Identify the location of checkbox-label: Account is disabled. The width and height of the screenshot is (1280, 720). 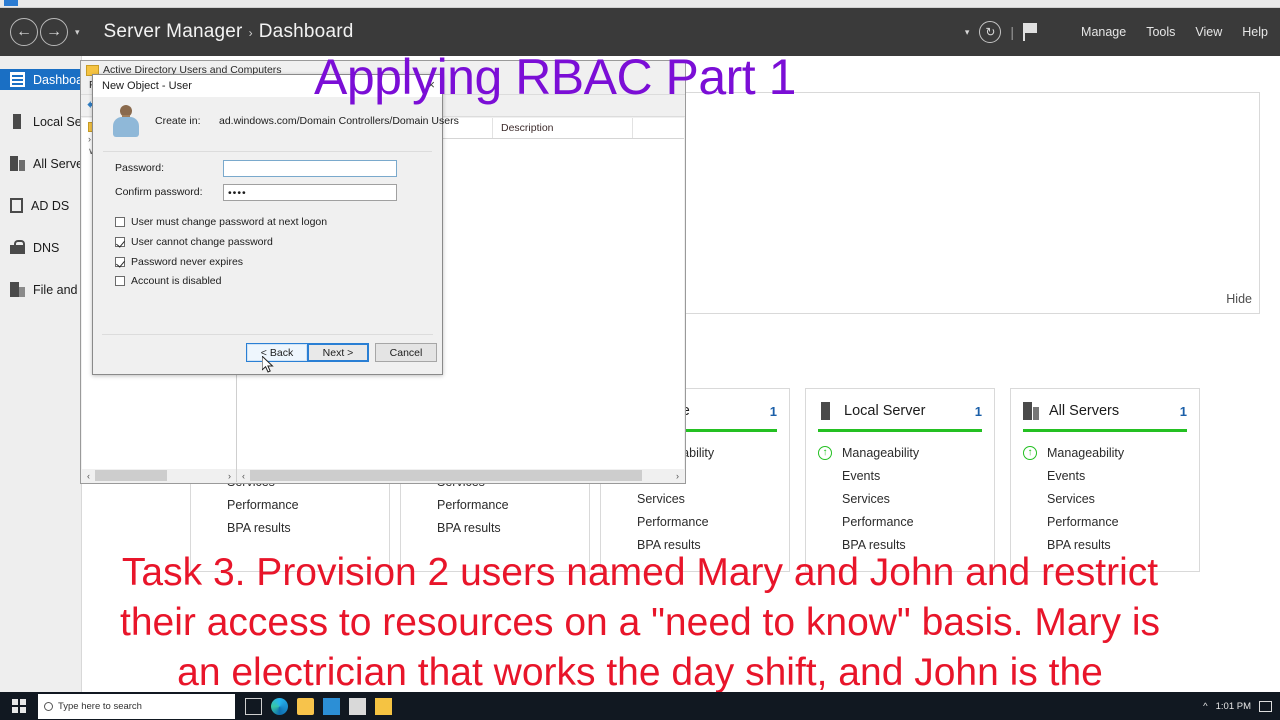
(176, 281).